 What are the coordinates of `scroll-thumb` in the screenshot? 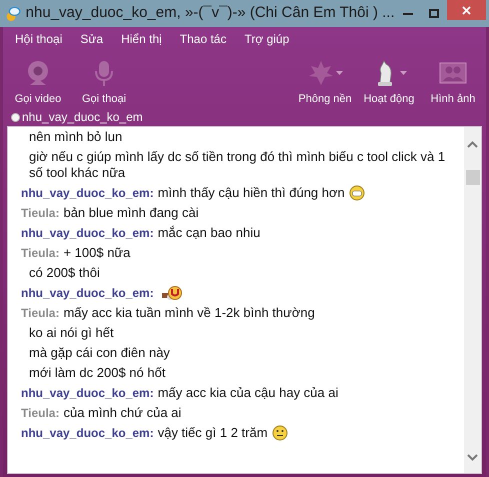 It's located at (473, 177).